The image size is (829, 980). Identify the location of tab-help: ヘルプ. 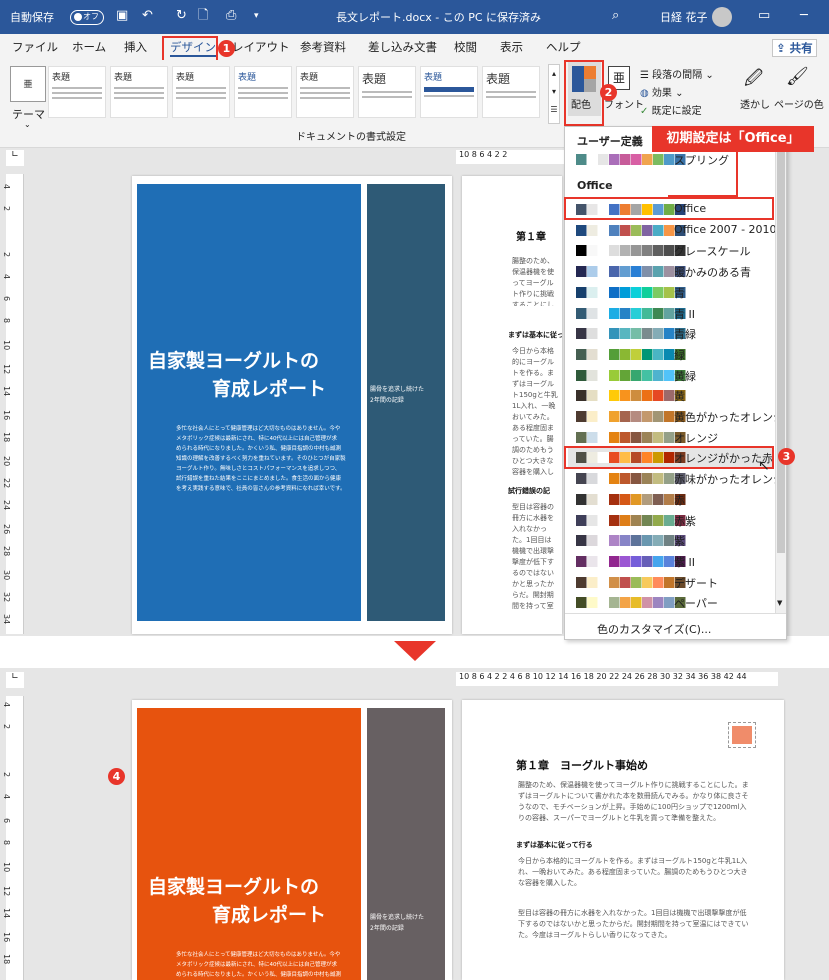
(563, 47).